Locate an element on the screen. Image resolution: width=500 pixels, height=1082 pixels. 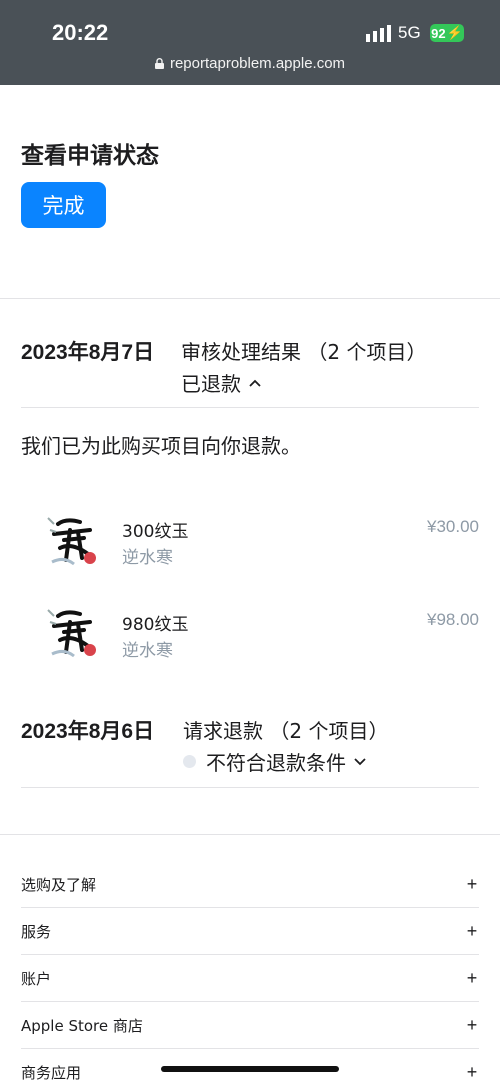
charging-icon: ⚡ is located at coordinates (454, 32).